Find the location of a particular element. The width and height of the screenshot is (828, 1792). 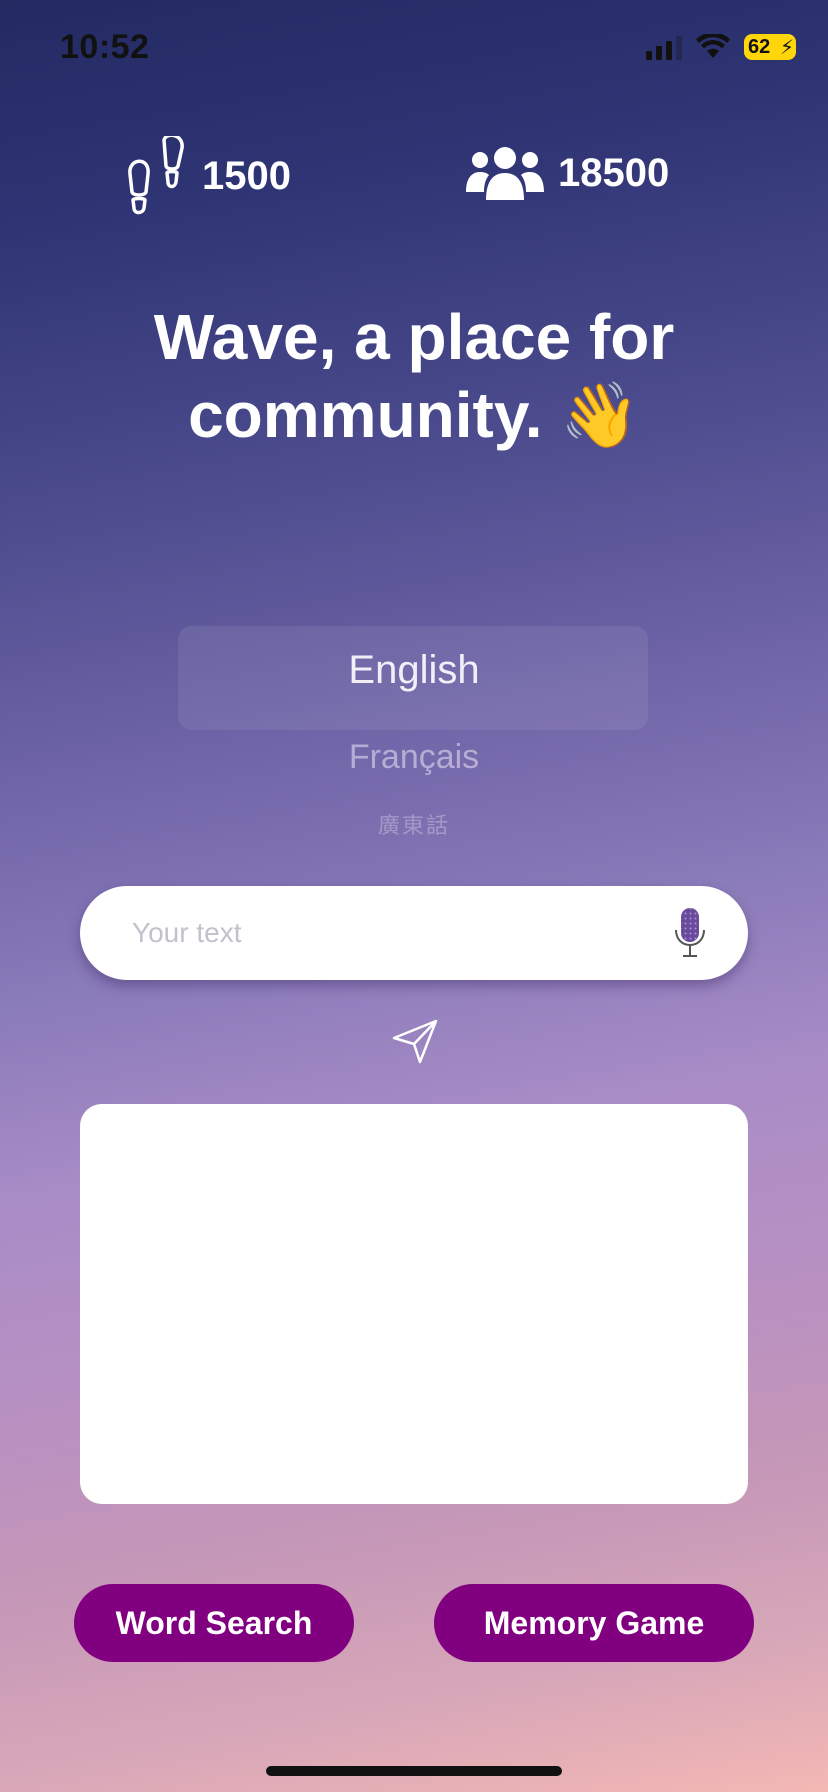

microphone-icon is located at coordinates (690, 932).